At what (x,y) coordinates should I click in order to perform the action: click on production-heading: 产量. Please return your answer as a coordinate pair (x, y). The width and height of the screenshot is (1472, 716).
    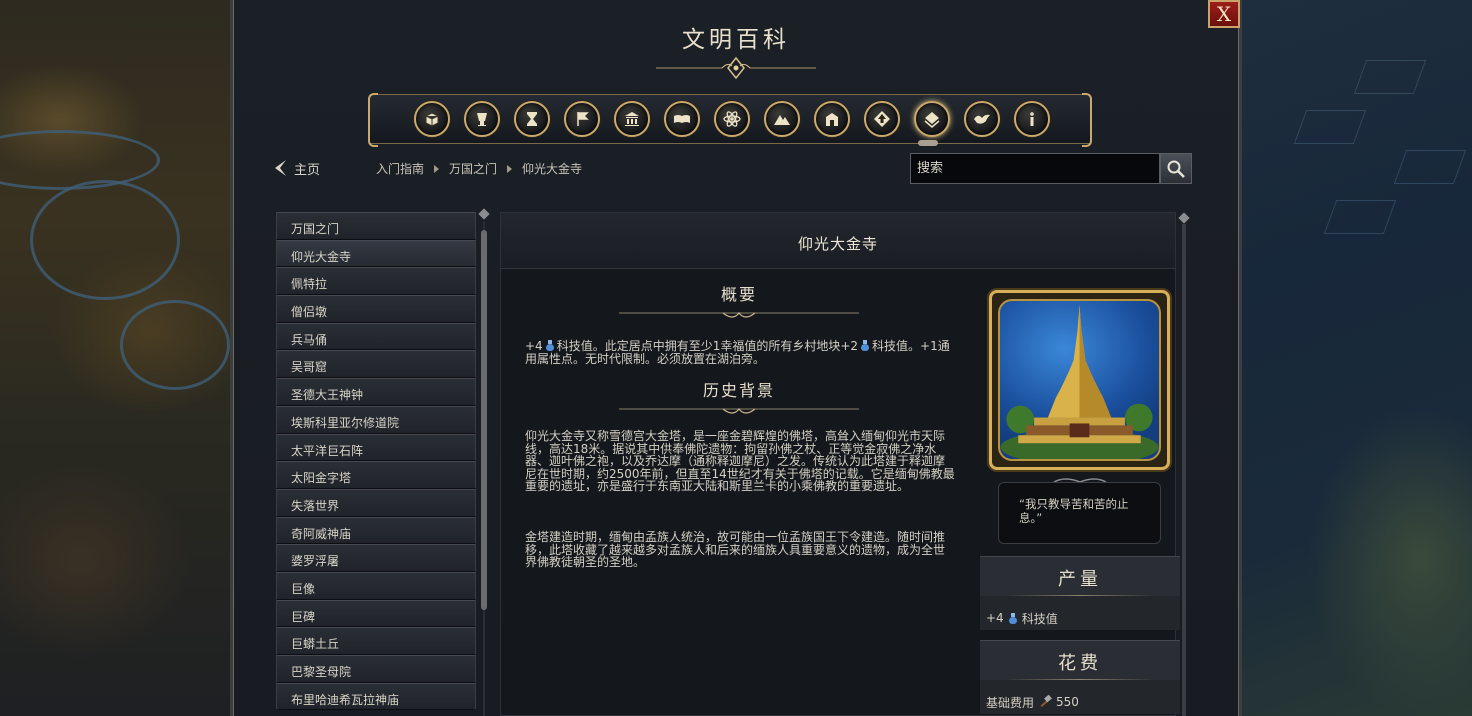
    Looking at the image, I should click on (1080, 579).